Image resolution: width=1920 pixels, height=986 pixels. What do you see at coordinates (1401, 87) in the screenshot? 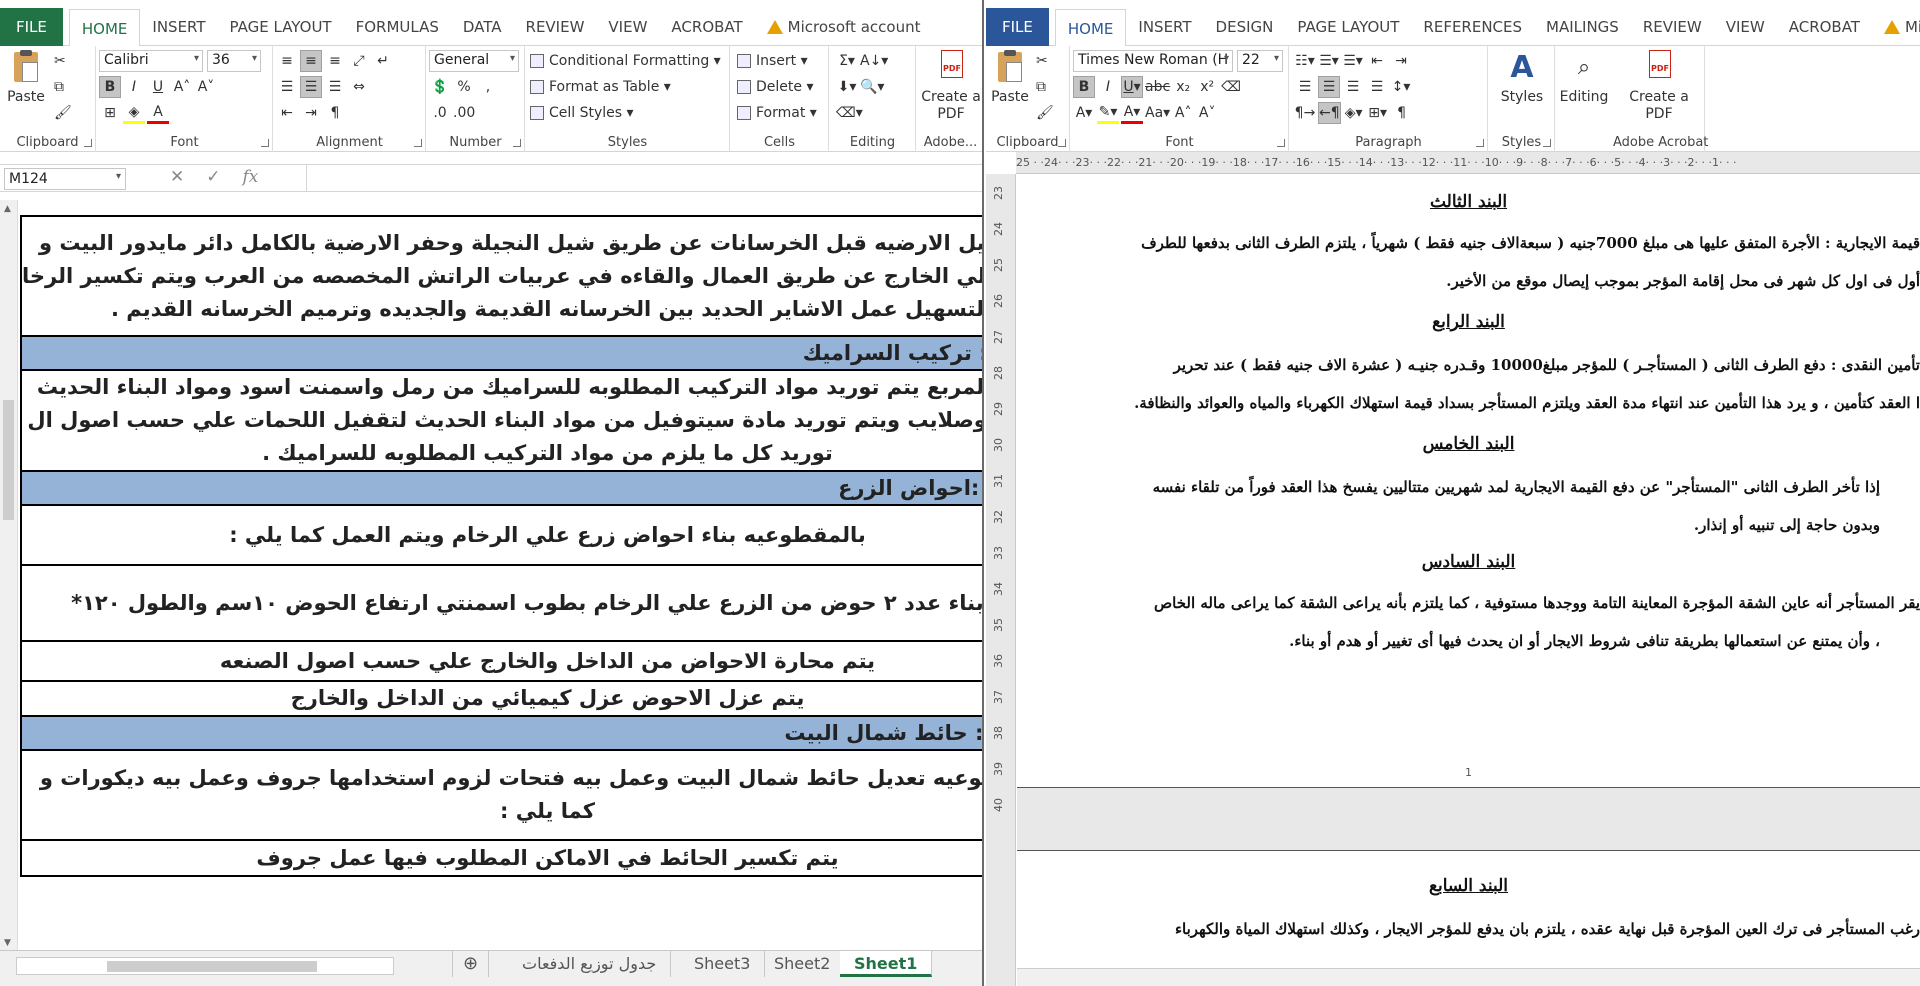
I see `line-spacing-icon: ↕▾` at bounding box center [1401, 87].